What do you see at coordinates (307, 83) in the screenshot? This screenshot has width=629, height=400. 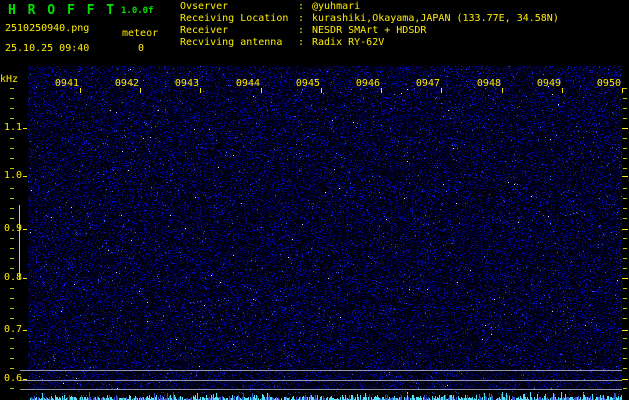 I see `time-tick-label: 0945` at bounding box center [307, 83].